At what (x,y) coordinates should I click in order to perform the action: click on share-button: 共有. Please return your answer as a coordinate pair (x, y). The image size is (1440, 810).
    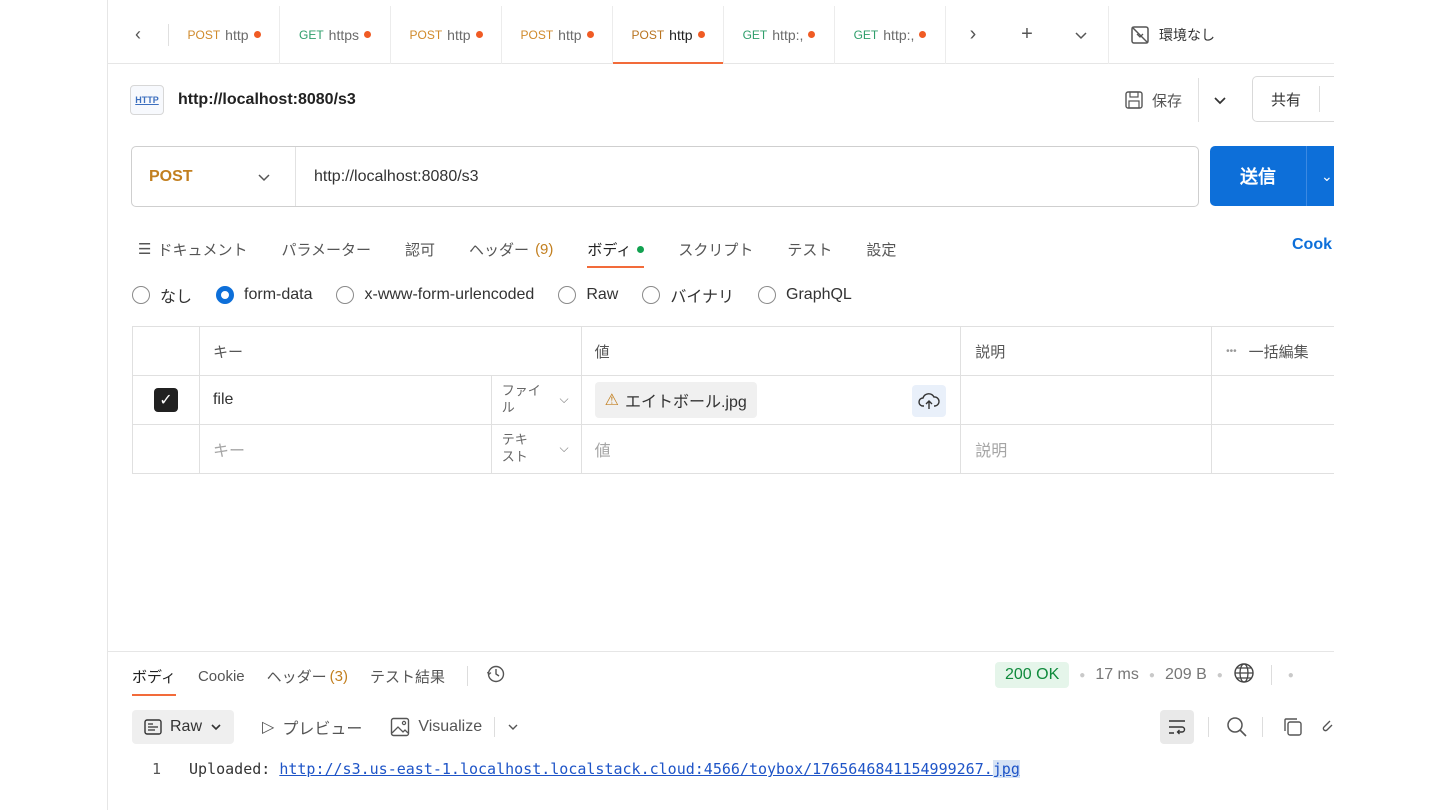
    Looking at the image, I should click on (1293, 99).